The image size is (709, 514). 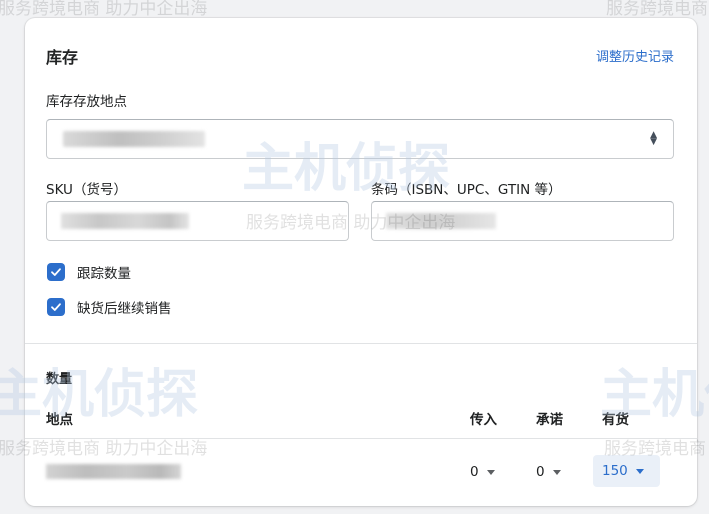 I want to click on location-select-value, so click(x=134, y=139).